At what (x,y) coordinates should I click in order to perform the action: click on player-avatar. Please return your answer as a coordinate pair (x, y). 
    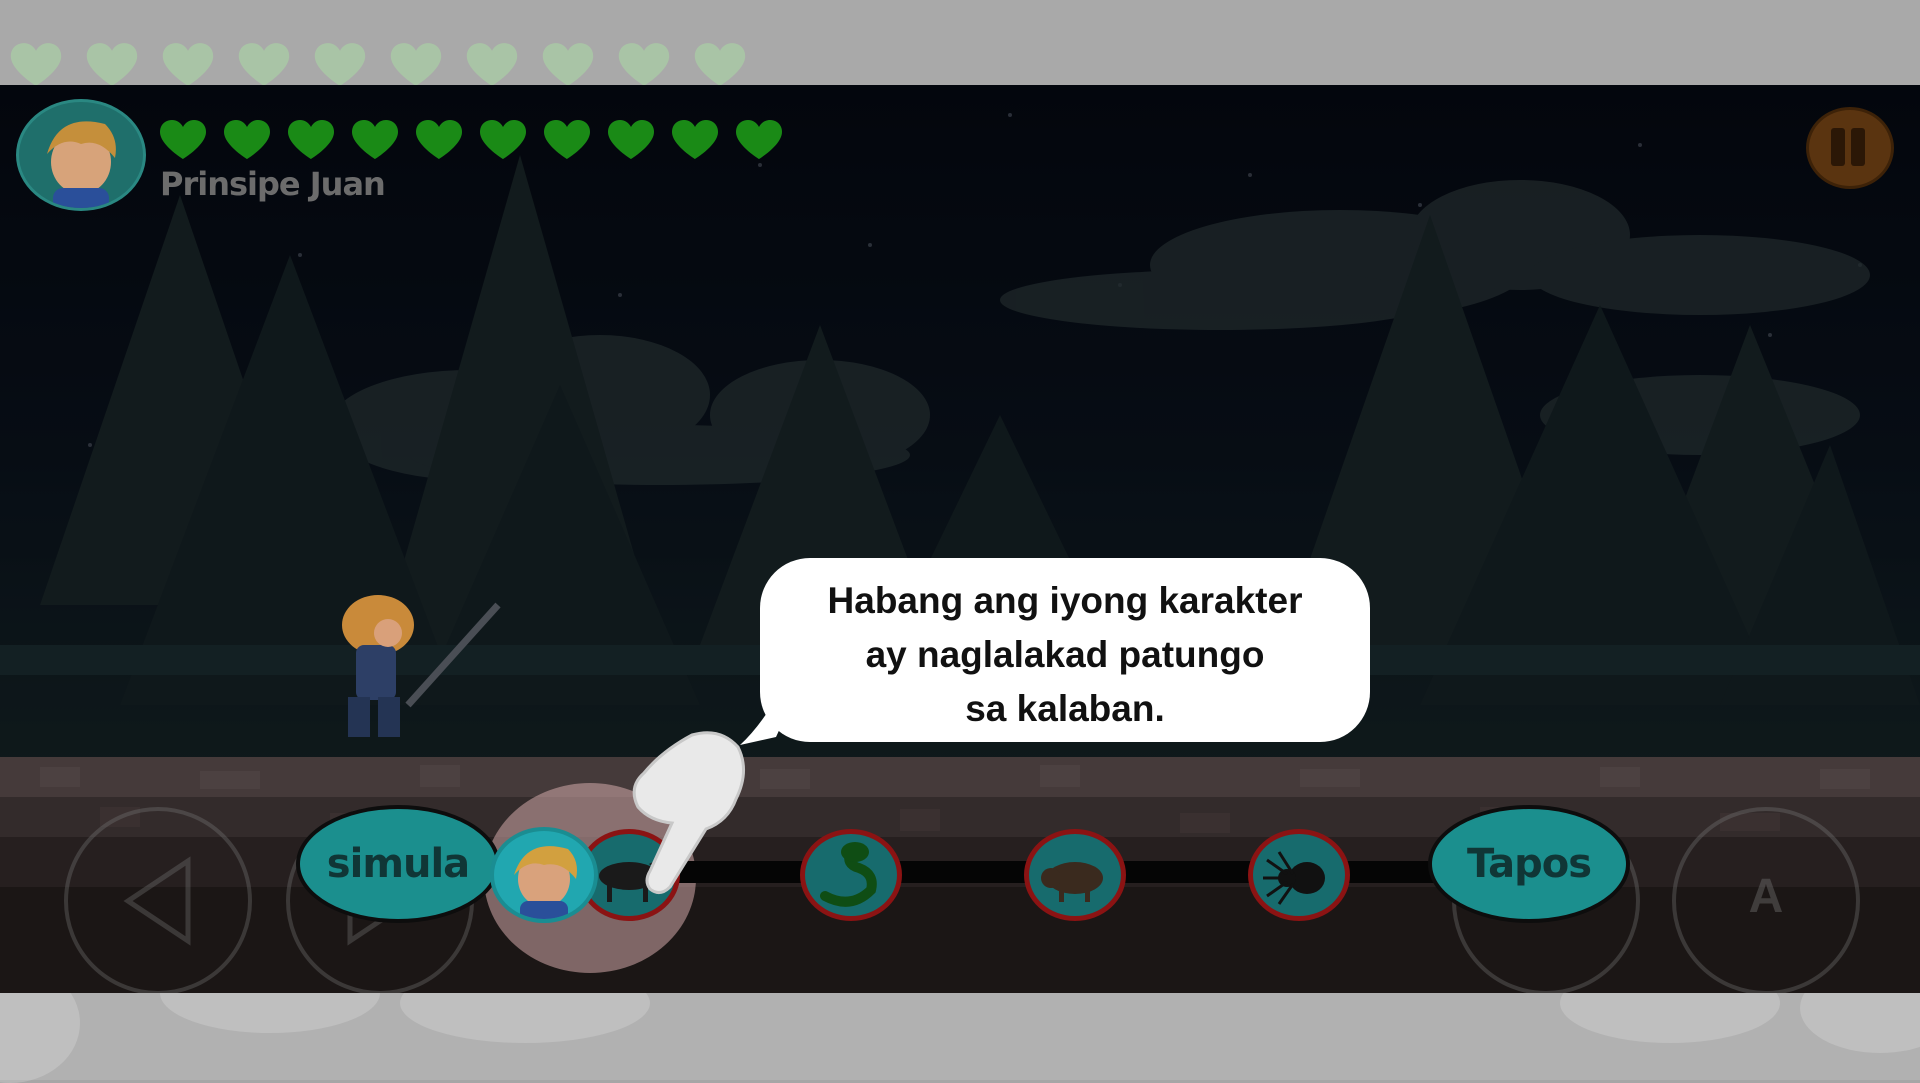
    Looking at the image, I should click on (81, 155).